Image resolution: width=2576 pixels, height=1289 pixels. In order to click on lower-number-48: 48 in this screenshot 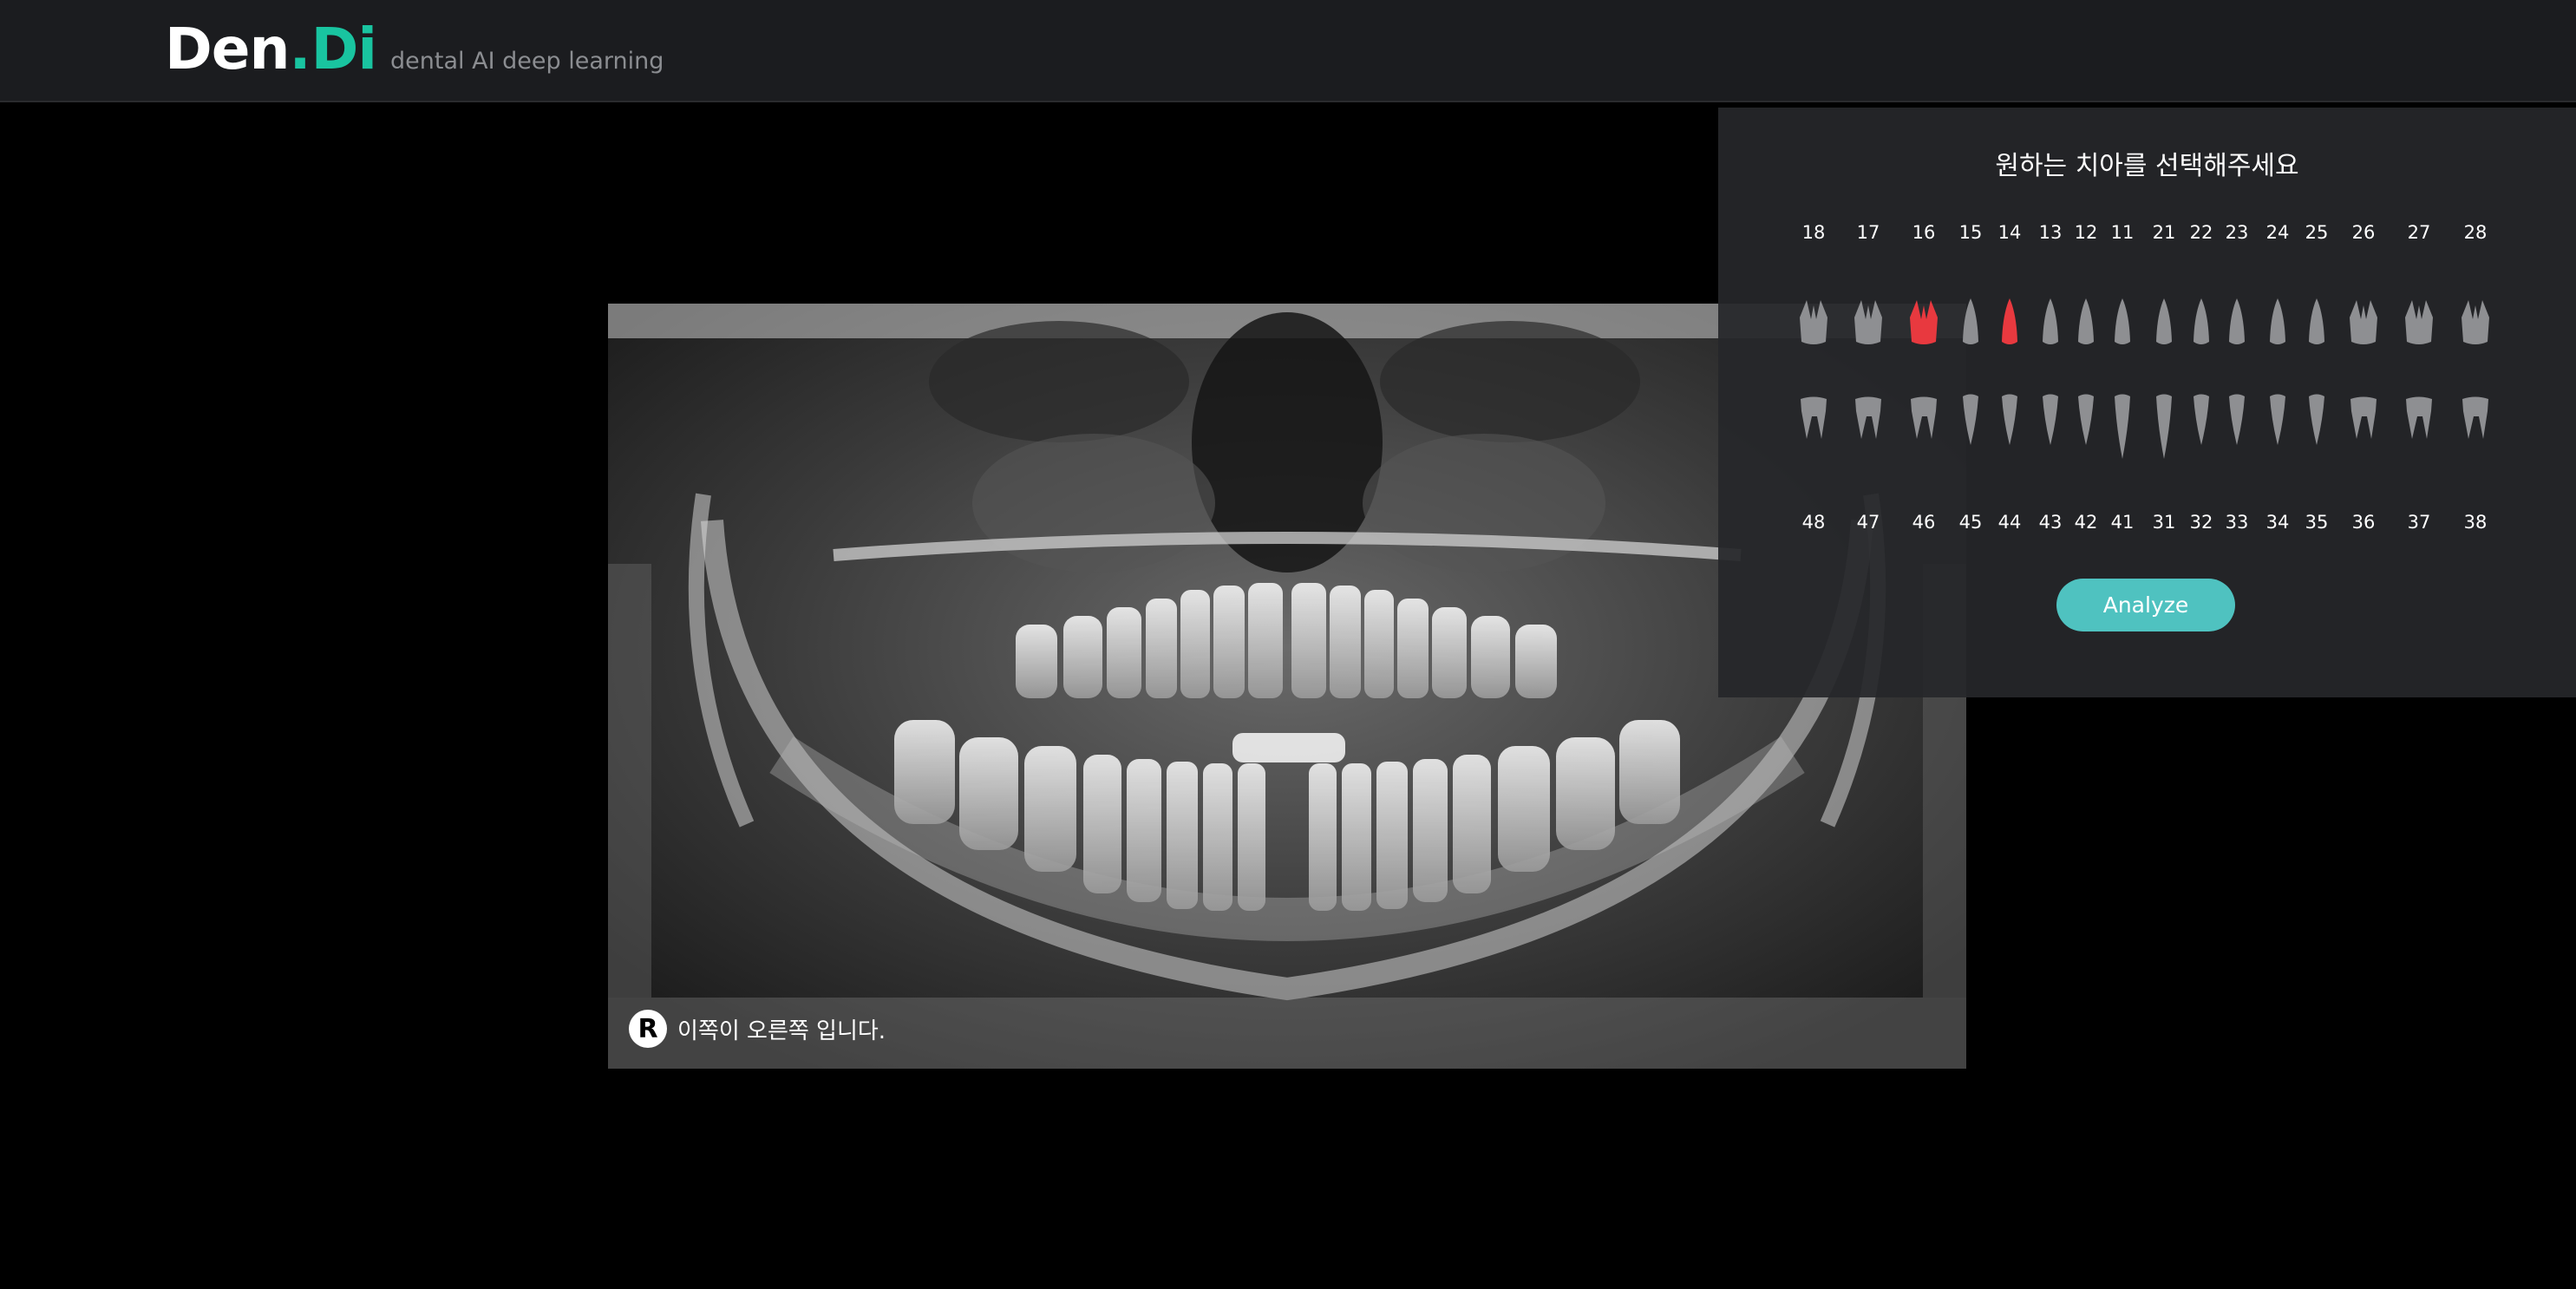, I will do `click(1813, 522)`.